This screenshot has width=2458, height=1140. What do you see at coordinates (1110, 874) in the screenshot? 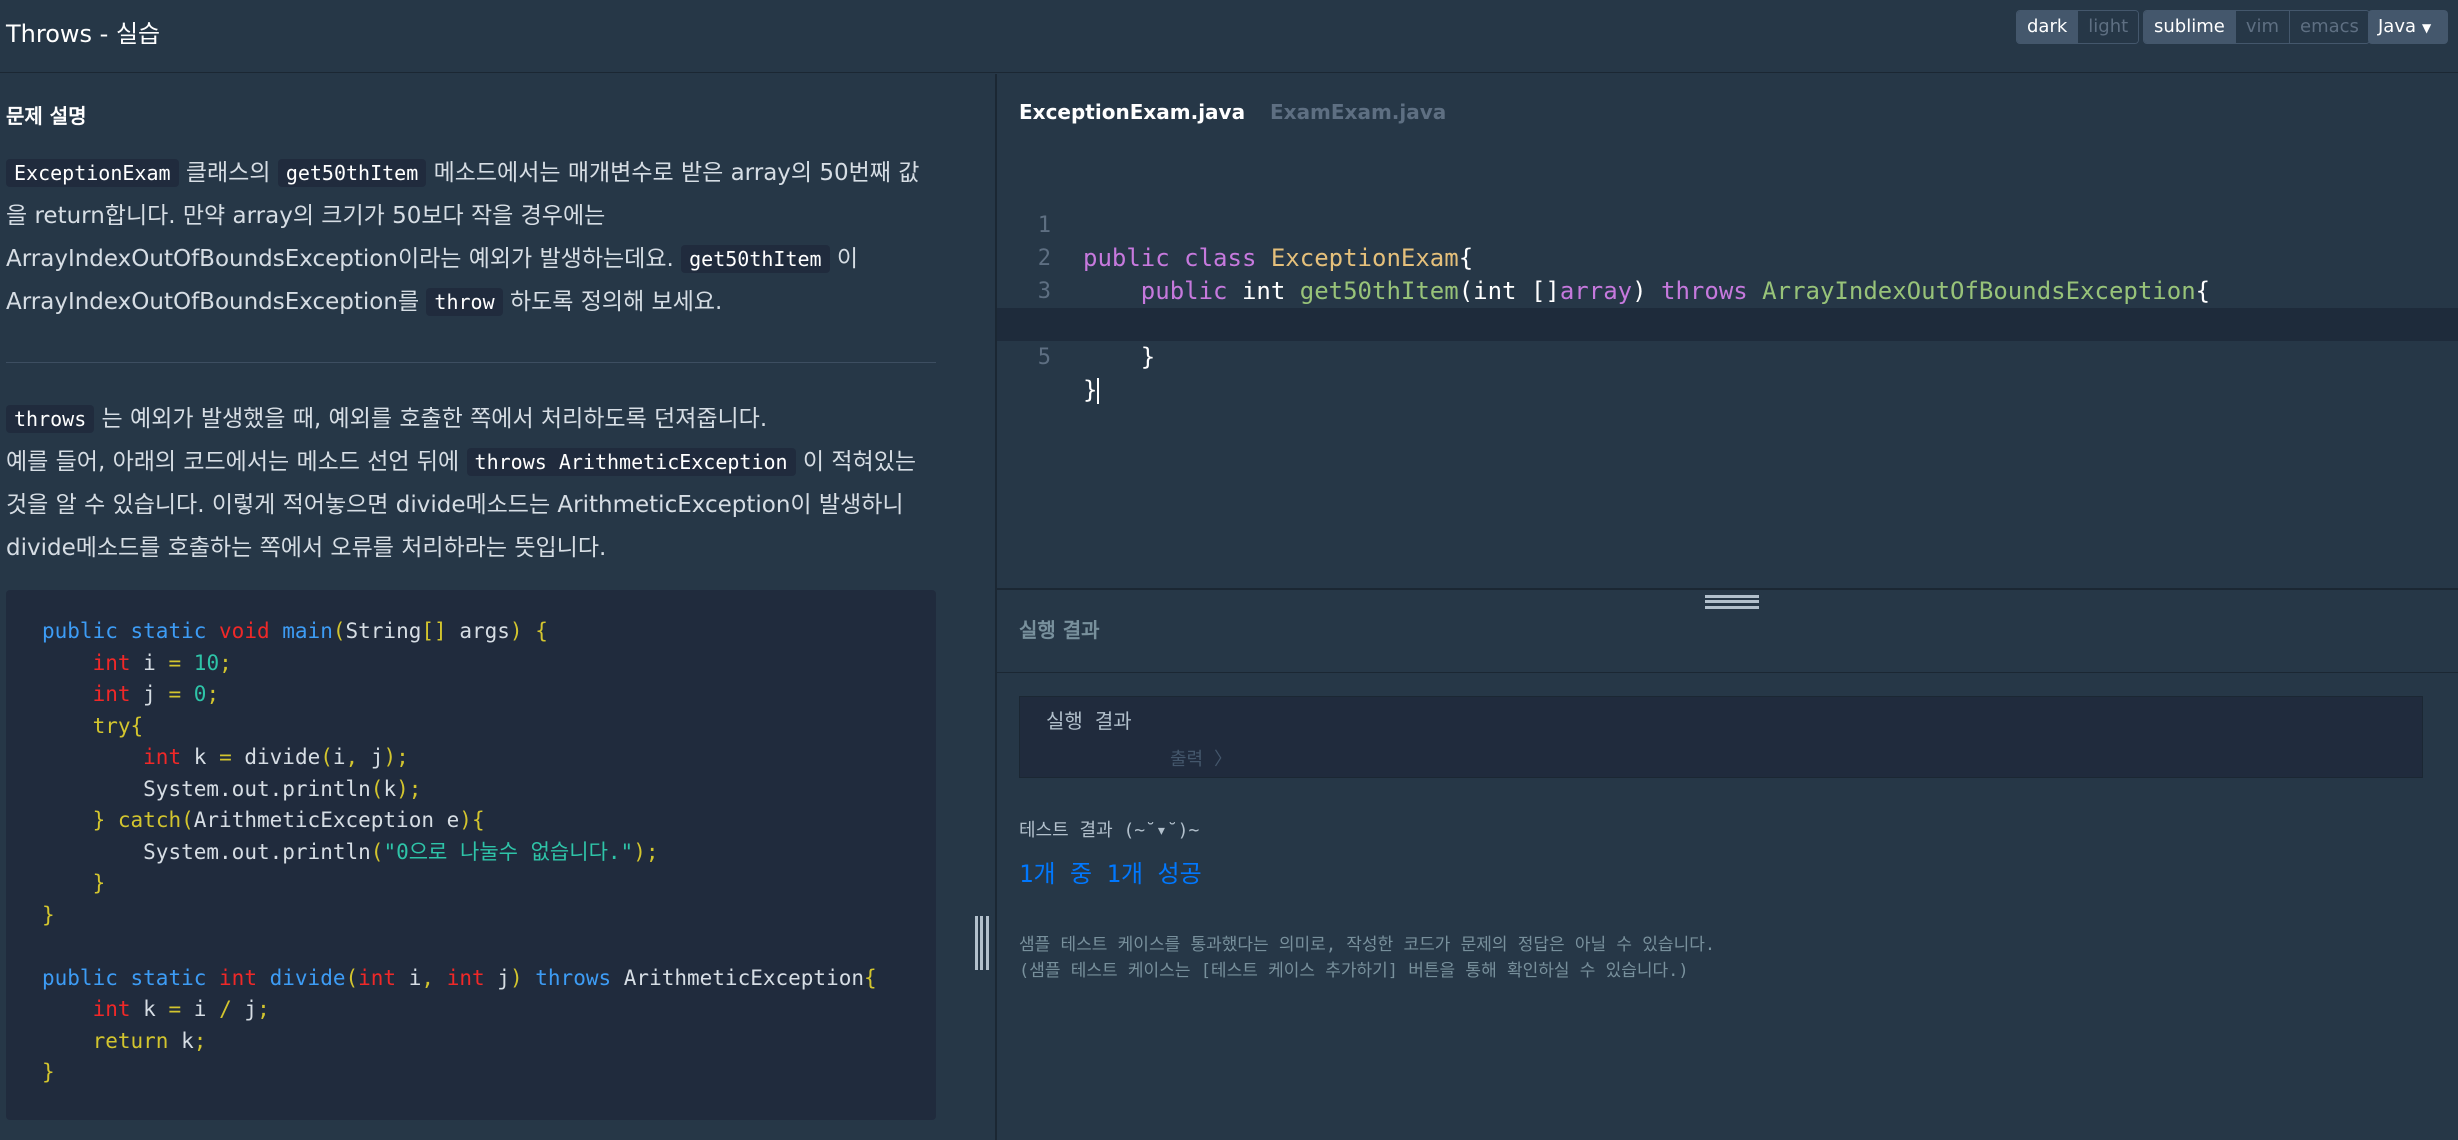
I see `test-result-summary: 1개 중 1개 성공` at bounding box center [1110, 874].